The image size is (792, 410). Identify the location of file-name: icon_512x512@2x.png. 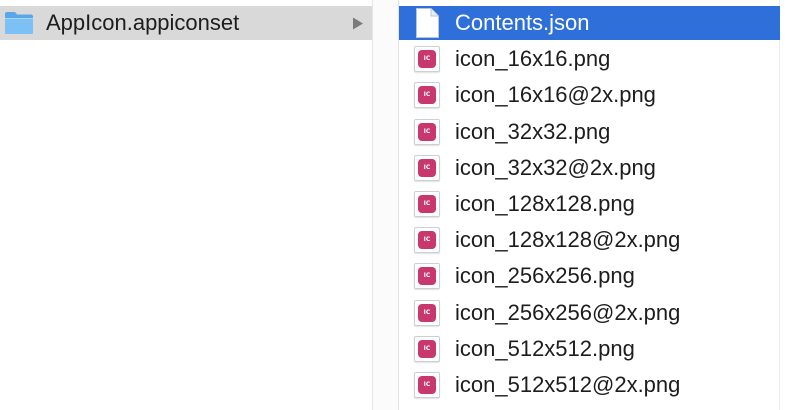
(568, 384).